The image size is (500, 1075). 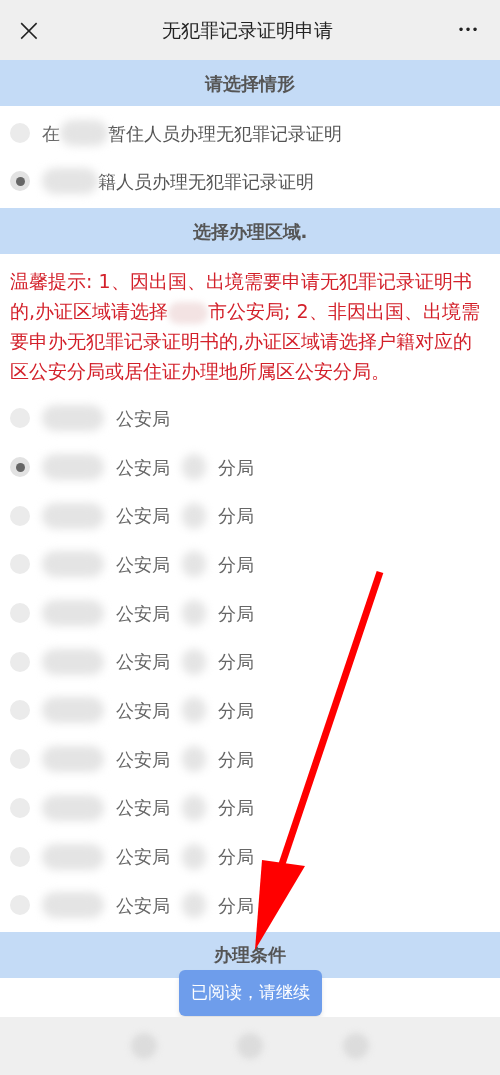 I want to click on option-label: 暂住人员办理无犯罪记录证明, so click(x=225, y=133).